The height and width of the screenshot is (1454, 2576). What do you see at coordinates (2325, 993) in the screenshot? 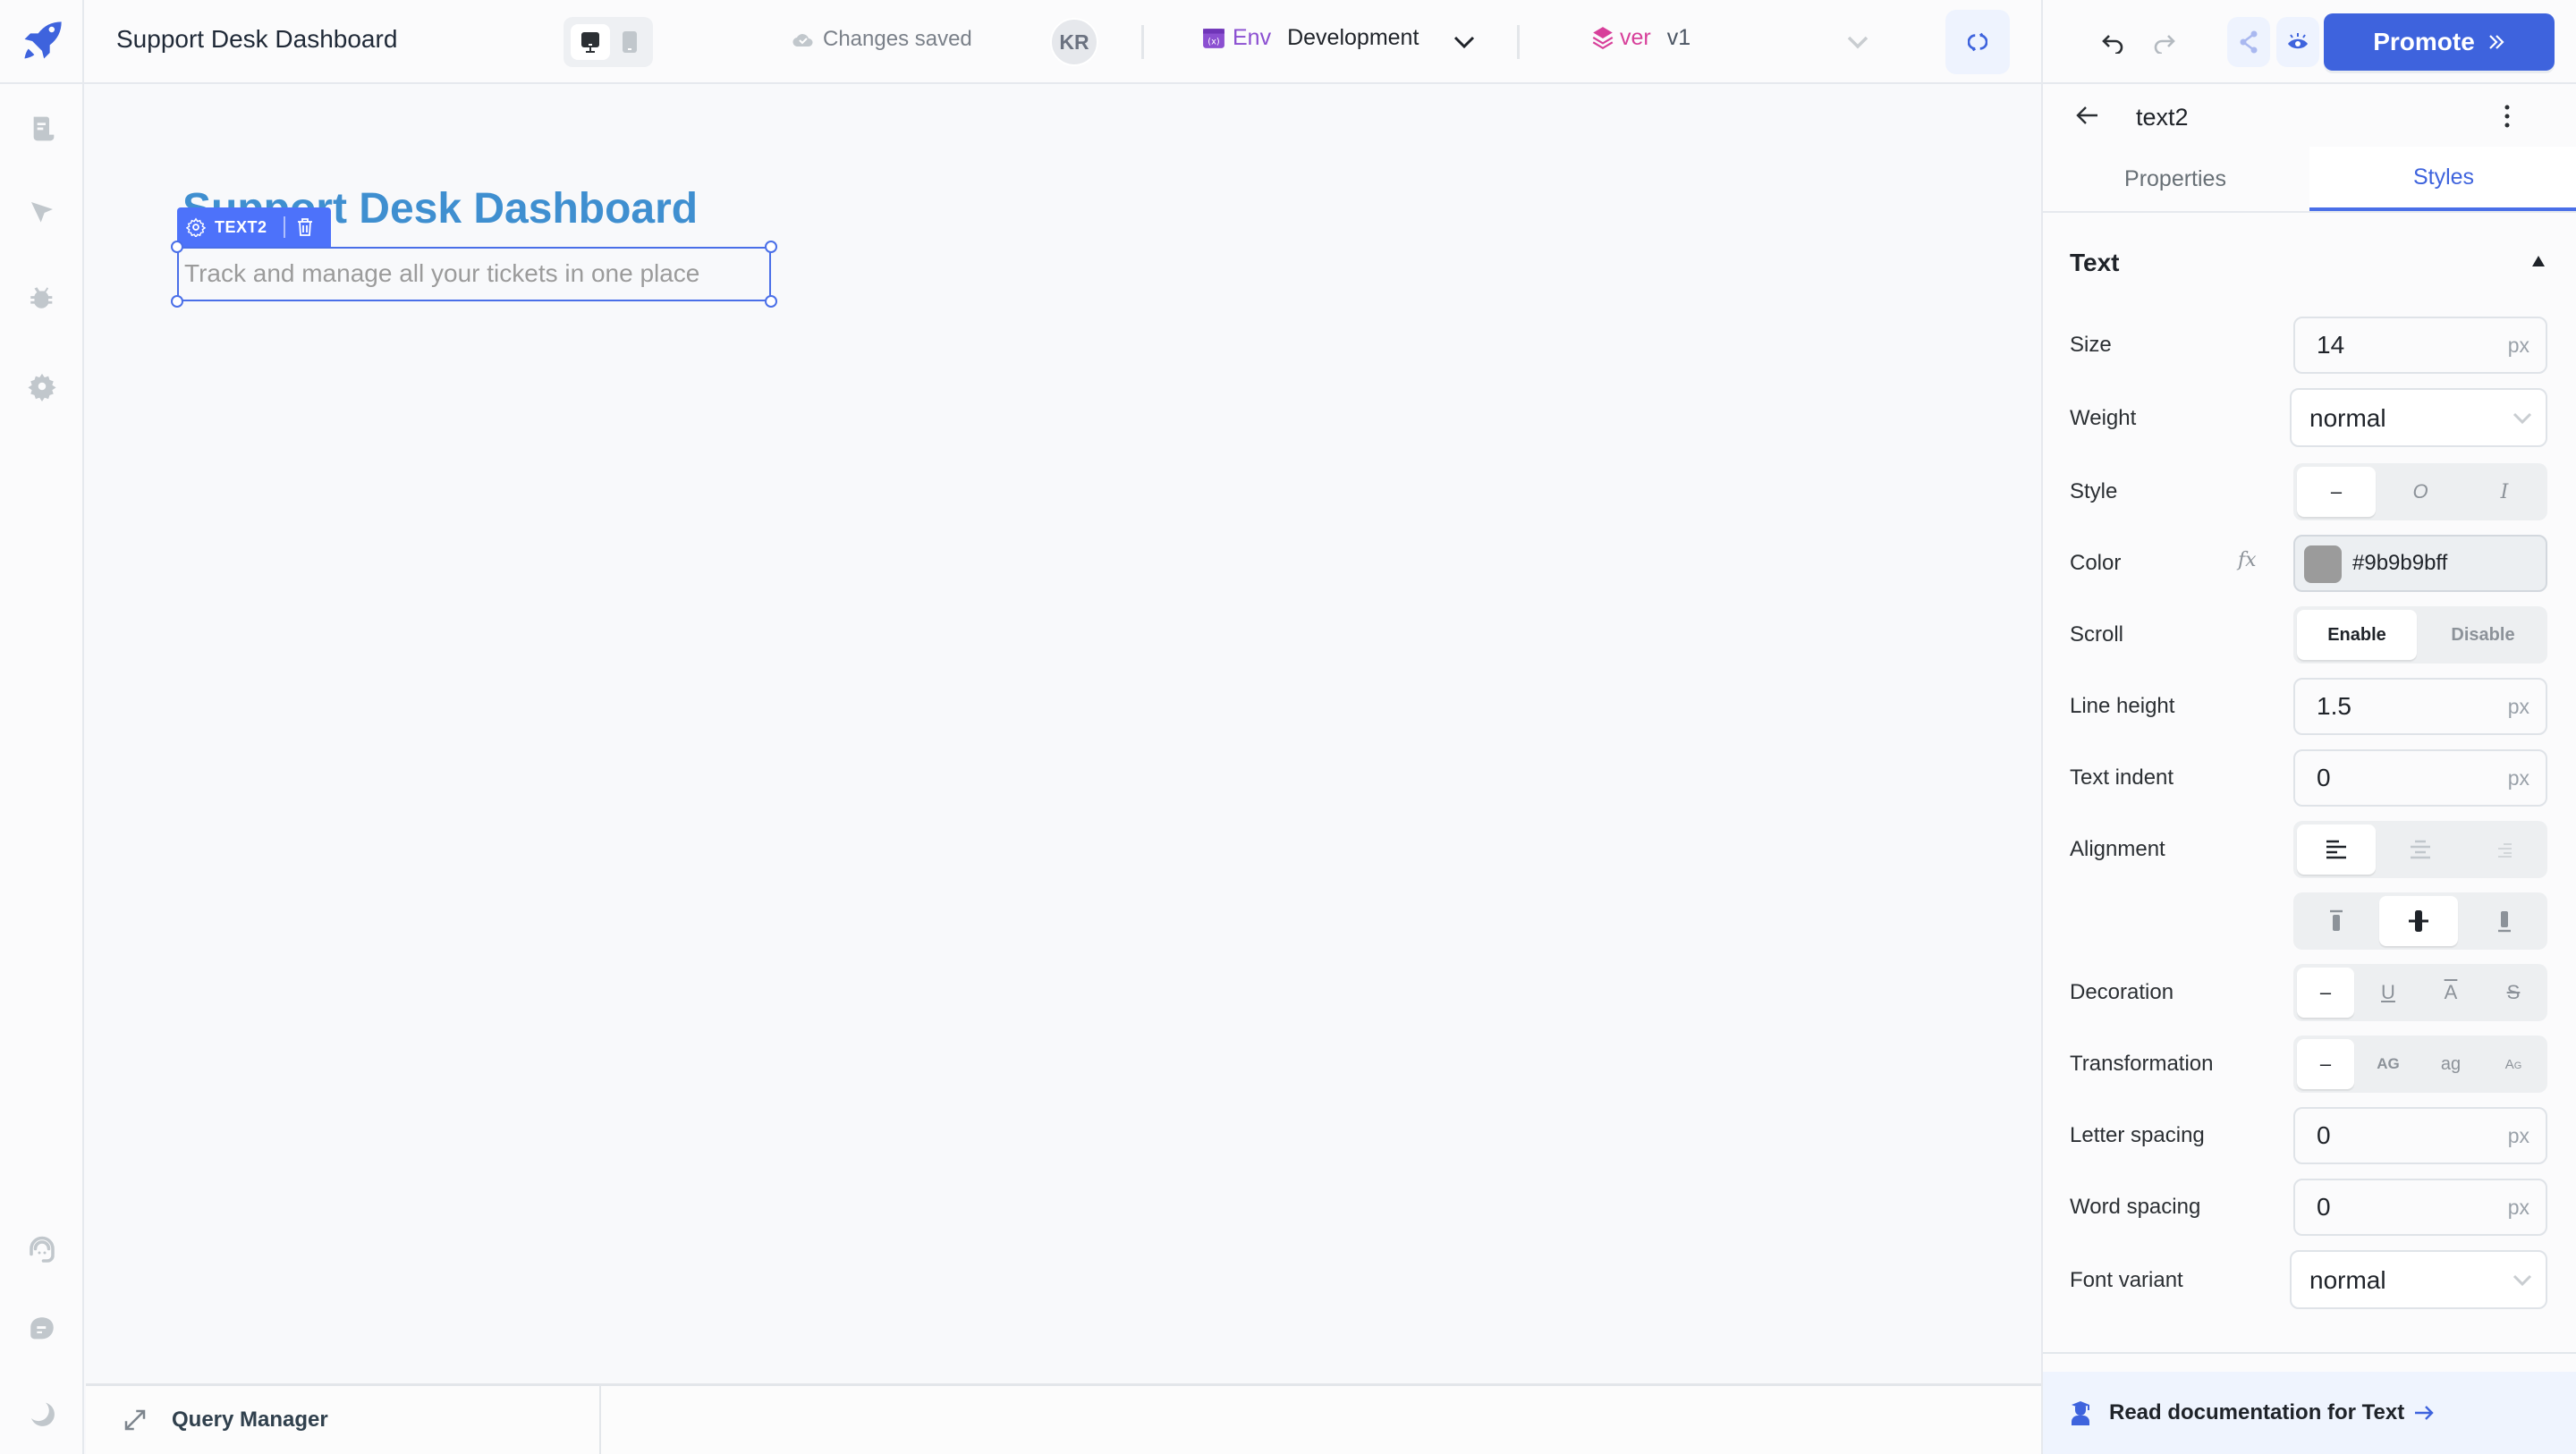
I see `decoration-none: –` at bounding box center [2325, 993].